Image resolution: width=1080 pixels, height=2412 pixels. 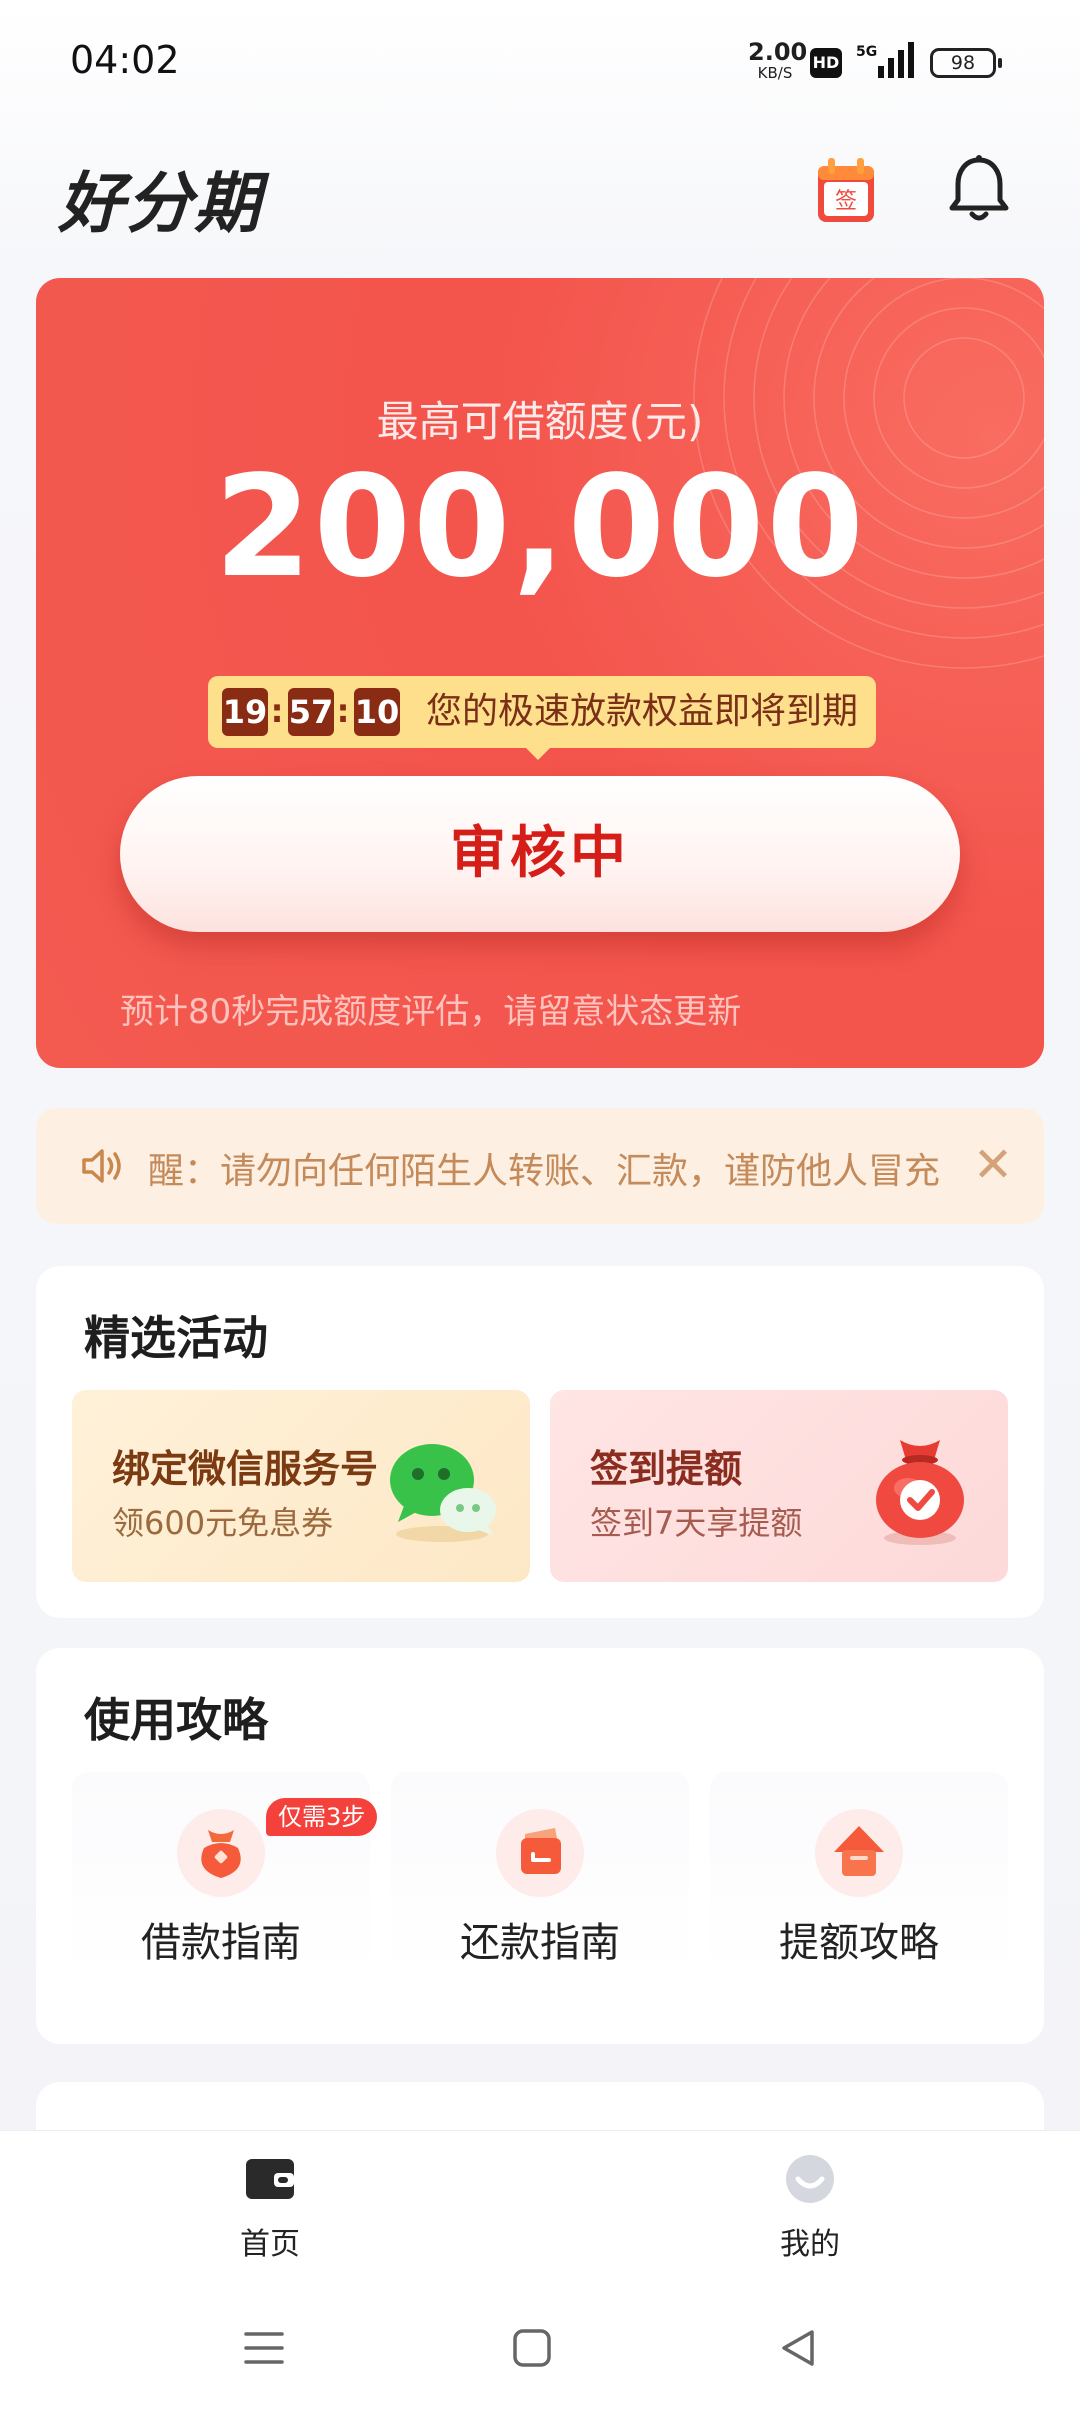 What do you see at coordinates (221, 1853) in the screenshot?
I see `money-bag-icon` at bounding box center [221, 1853].